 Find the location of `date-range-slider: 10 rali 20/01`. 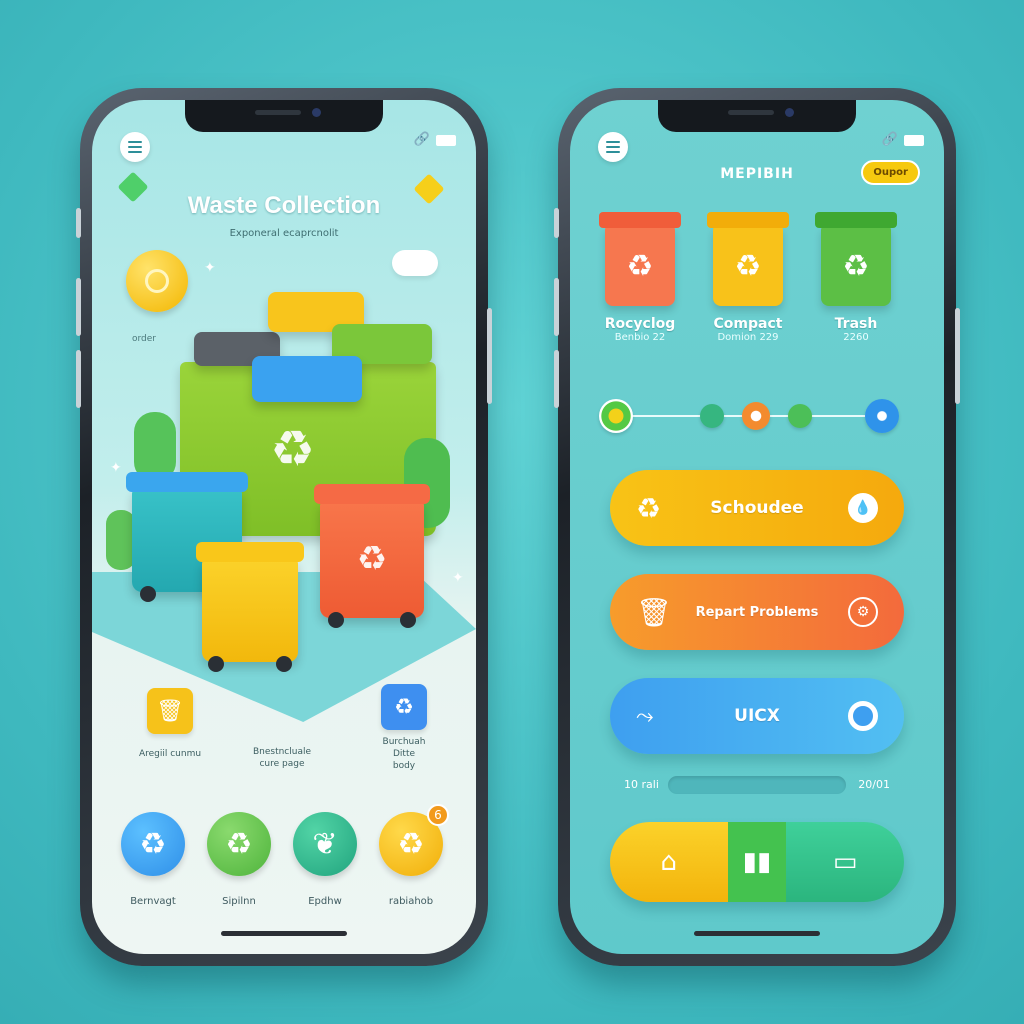

date-range-slider: 10 rali 20/01 is located at coordinates (757, 786).